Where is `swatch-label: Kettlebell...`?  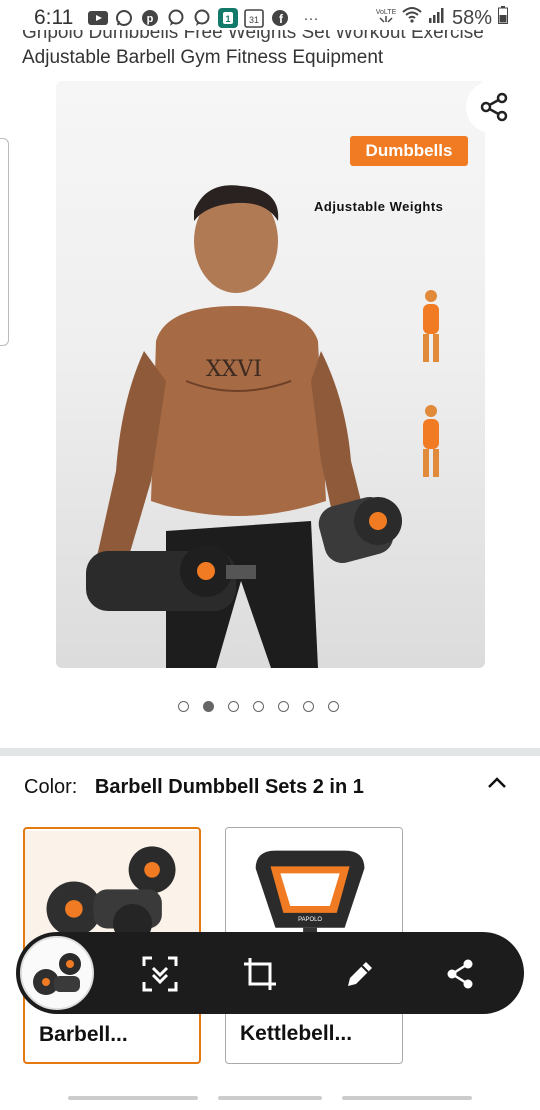 swatch-label: Kettlebell... is located at coordinates (296, 1033).